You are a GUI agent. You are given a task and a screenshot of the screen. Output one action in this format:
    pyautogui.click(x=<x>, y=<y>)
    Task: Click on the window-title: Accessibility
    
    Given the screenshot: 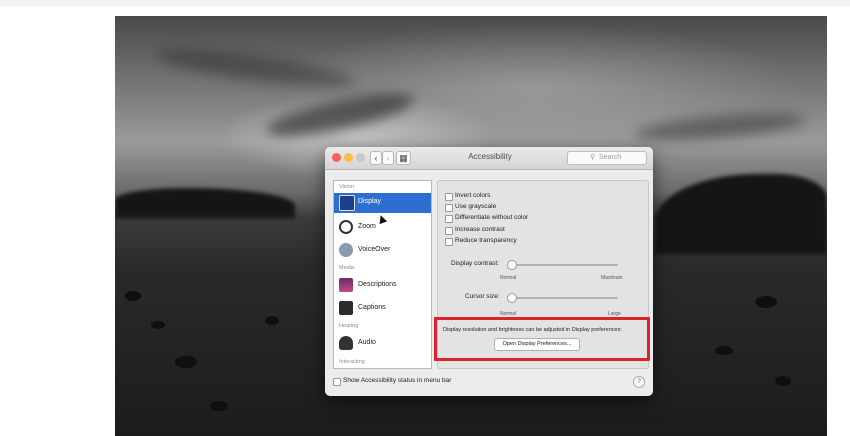 What is the action you would take?
    pyautogui.click(x=490, y=156)
    